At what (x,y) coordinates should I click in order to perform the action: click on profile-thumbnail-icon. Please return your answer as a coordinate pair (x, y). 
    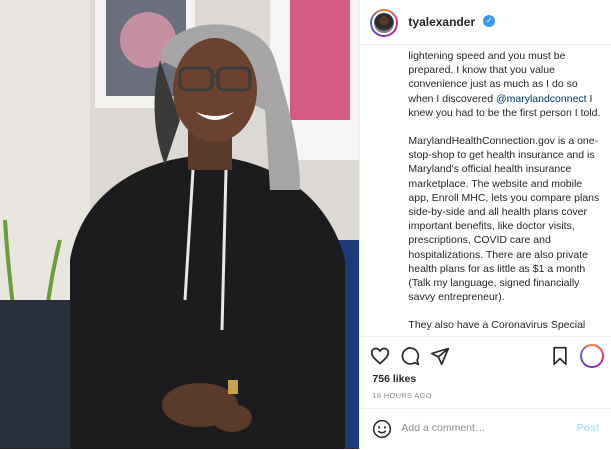
    Looking at the image, I should click on (384, 23).